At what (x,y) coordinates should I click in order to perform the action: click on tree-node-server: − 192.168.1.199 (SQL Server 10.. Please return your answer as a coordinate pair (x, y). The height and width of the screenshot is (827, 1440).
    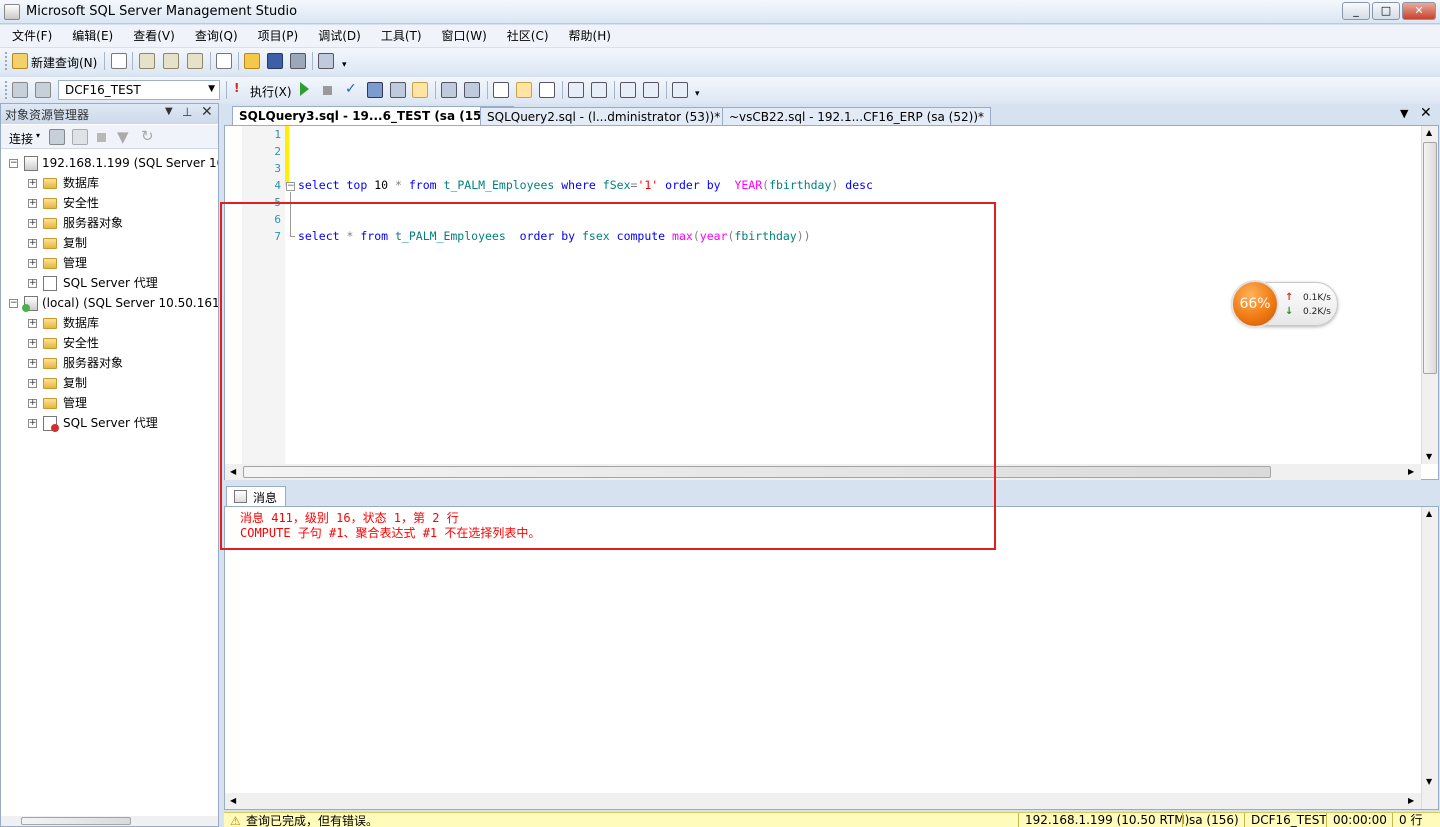
    Looking at the image, I should click on (109, 163).